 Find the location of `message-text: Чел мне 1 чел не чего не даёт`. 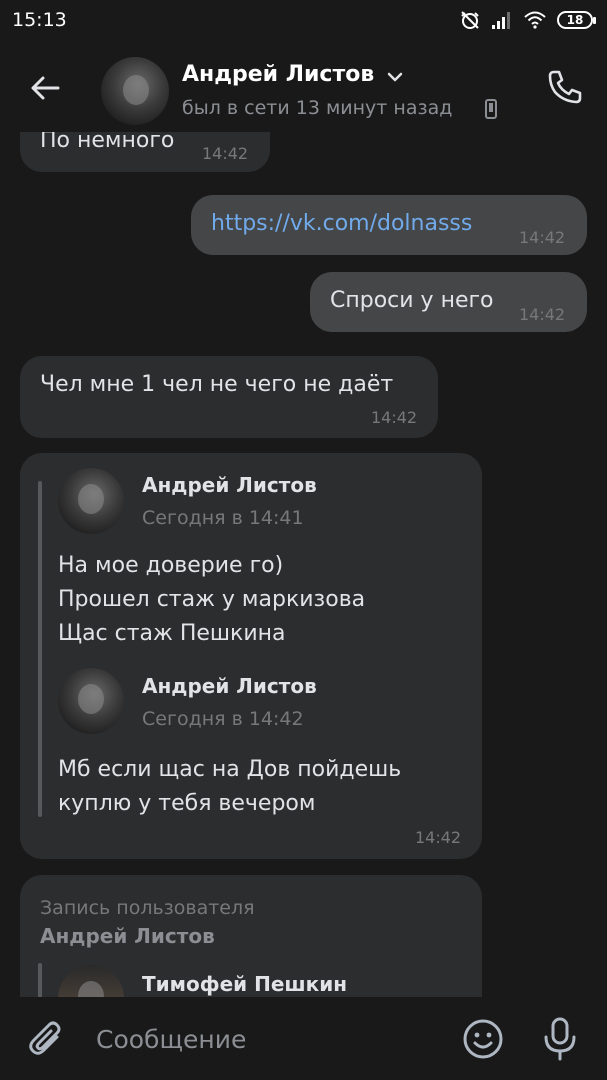

message-text: Чел мне 1 чел не чего не даёт is located at coordinates (217, 384).